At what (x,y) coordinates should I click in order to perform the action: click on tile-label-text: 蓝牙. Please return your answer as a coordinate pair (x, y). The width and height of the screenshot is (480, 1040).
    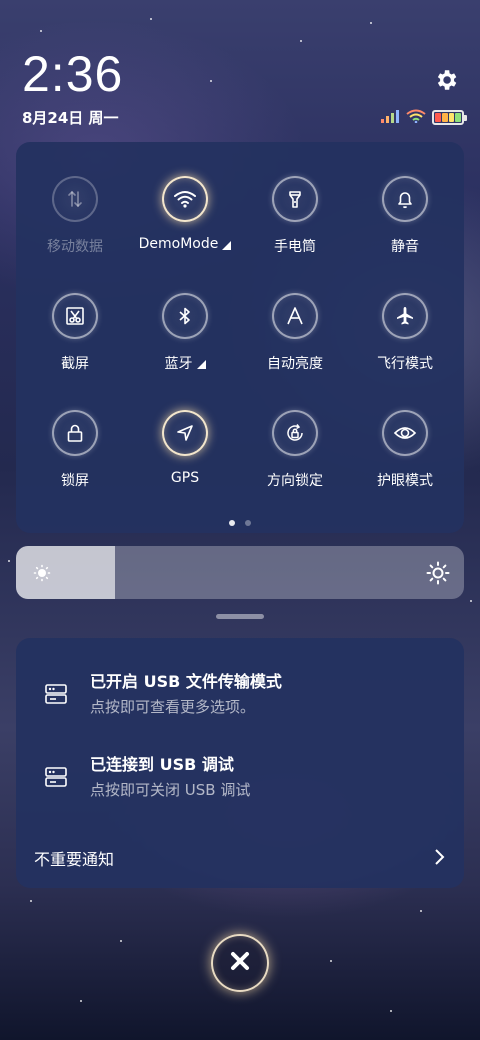
    Looking at the image, I should click on (178, 364).